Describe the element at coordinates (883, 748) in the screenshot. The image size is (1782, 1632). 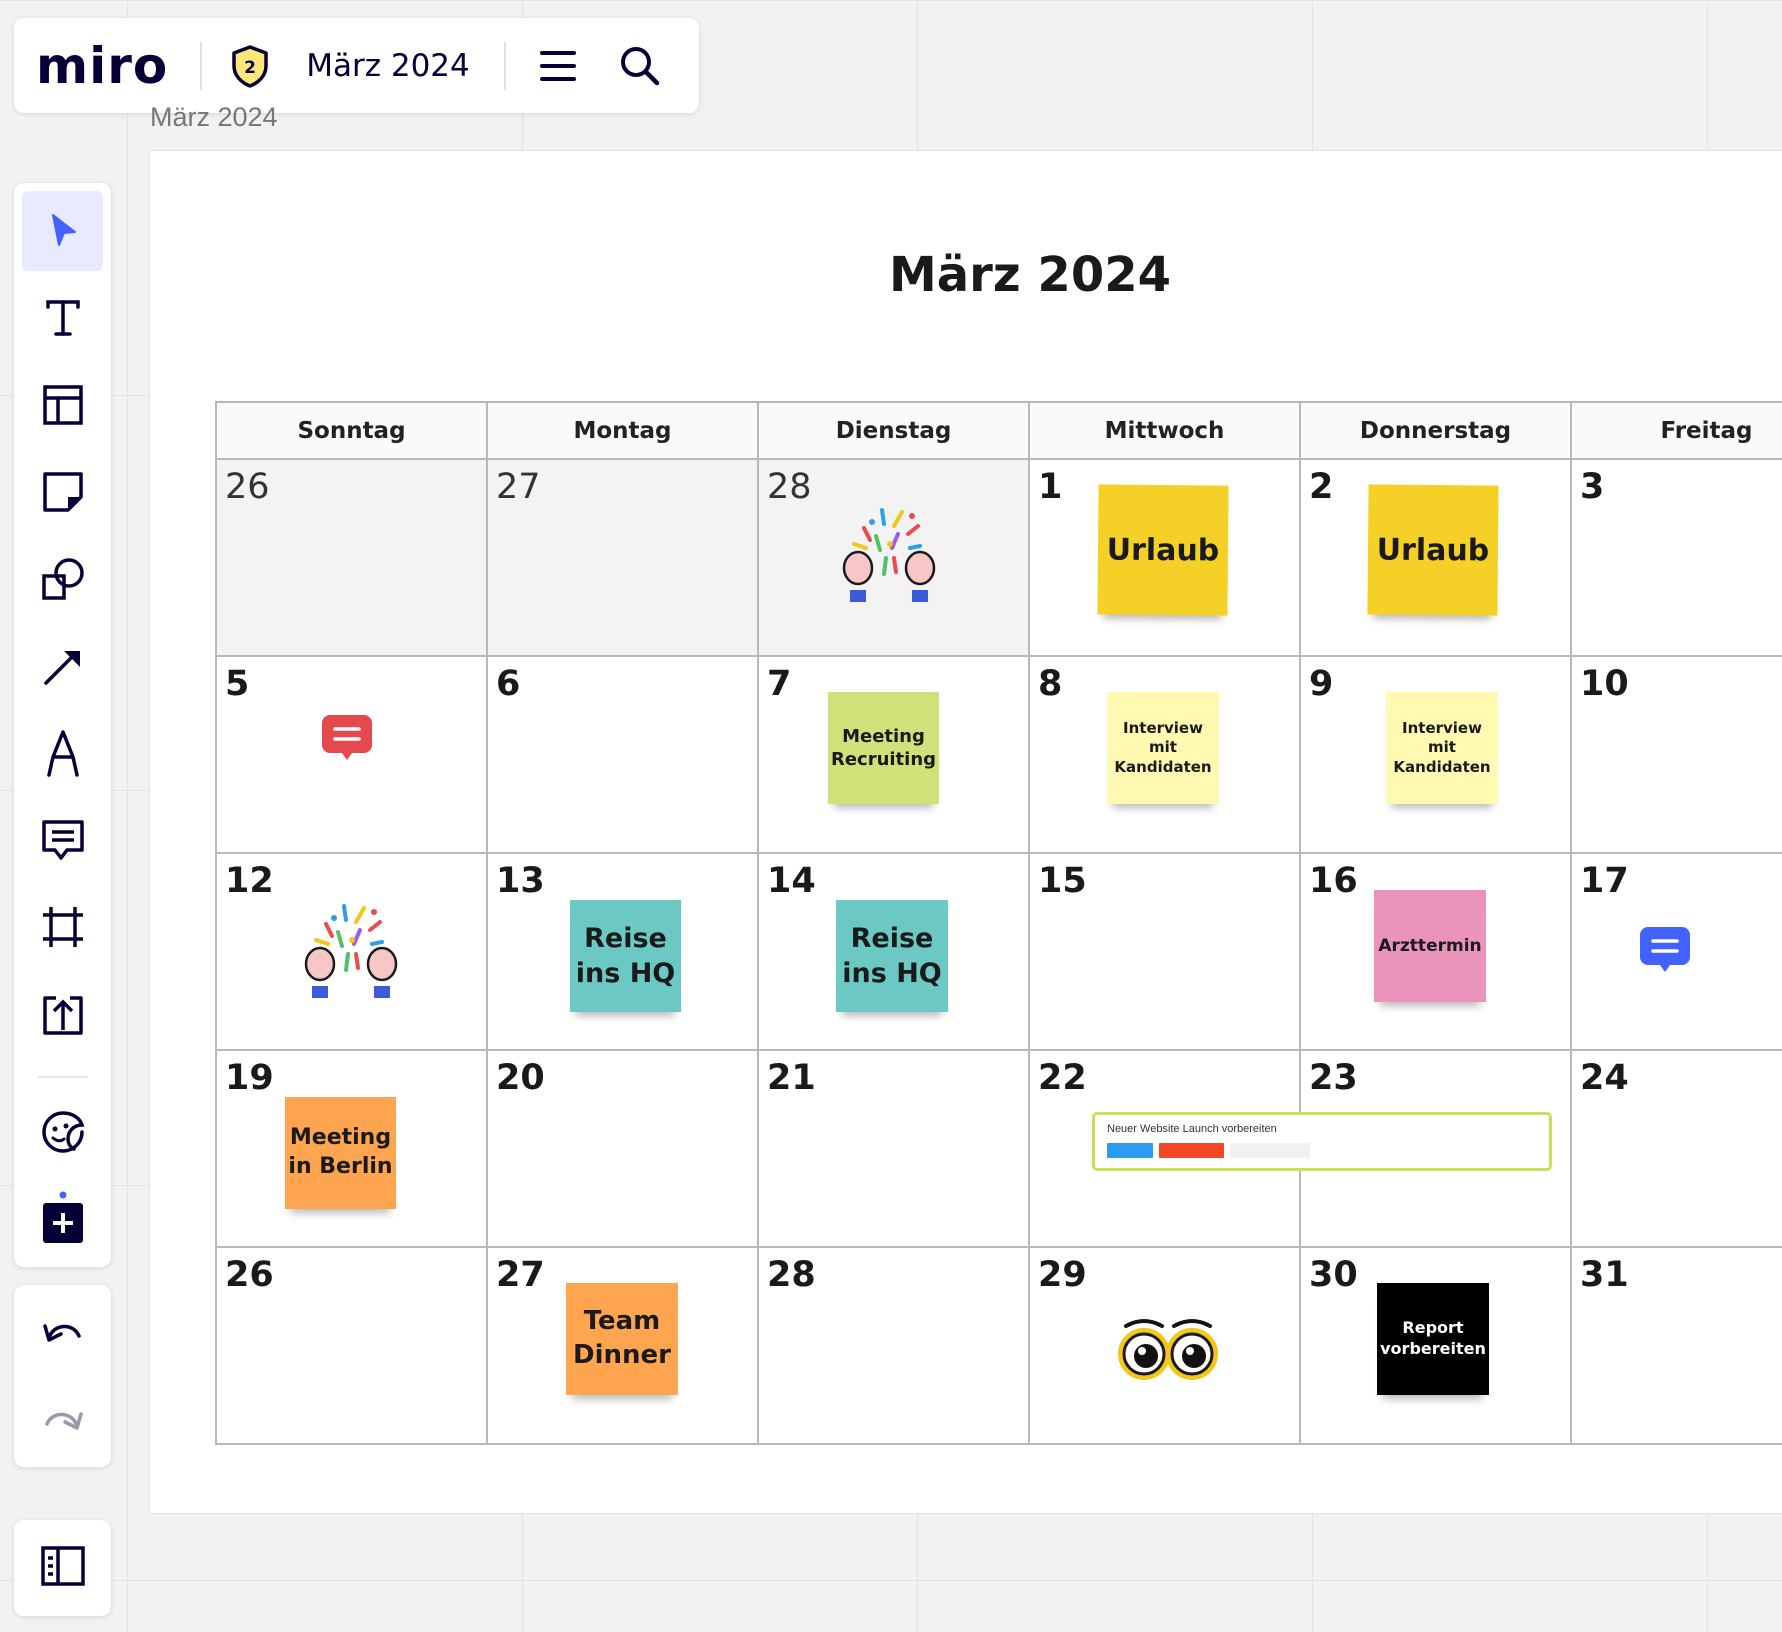
I see `sticky-note-meeting-recruiting: Meeting Recruiting` at that location.